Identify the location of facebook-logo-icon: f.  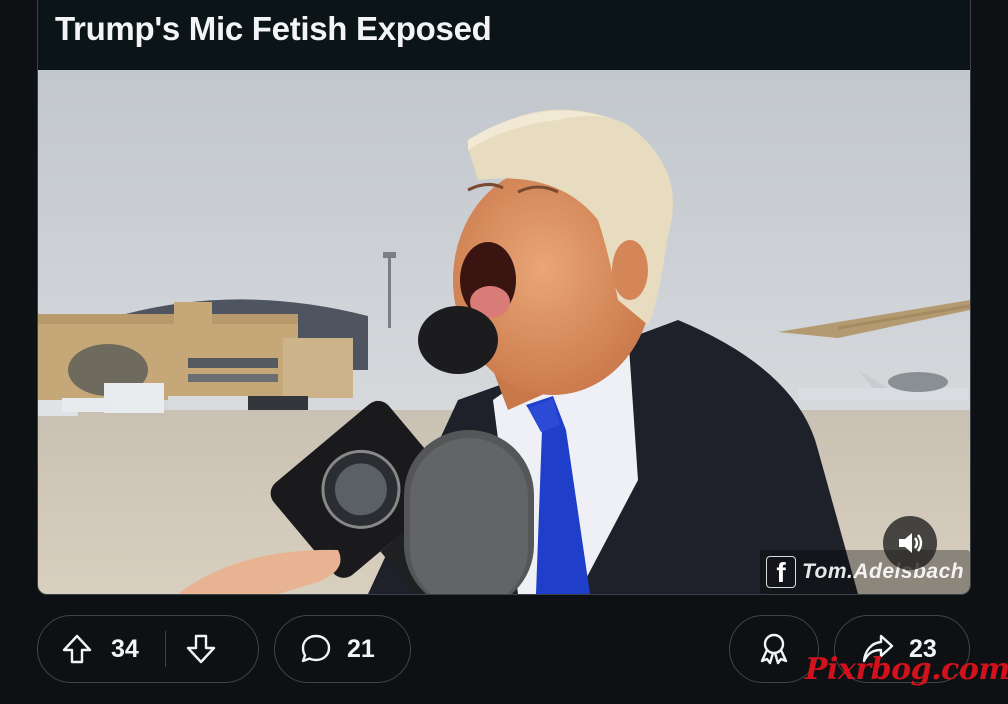
(781, 572).